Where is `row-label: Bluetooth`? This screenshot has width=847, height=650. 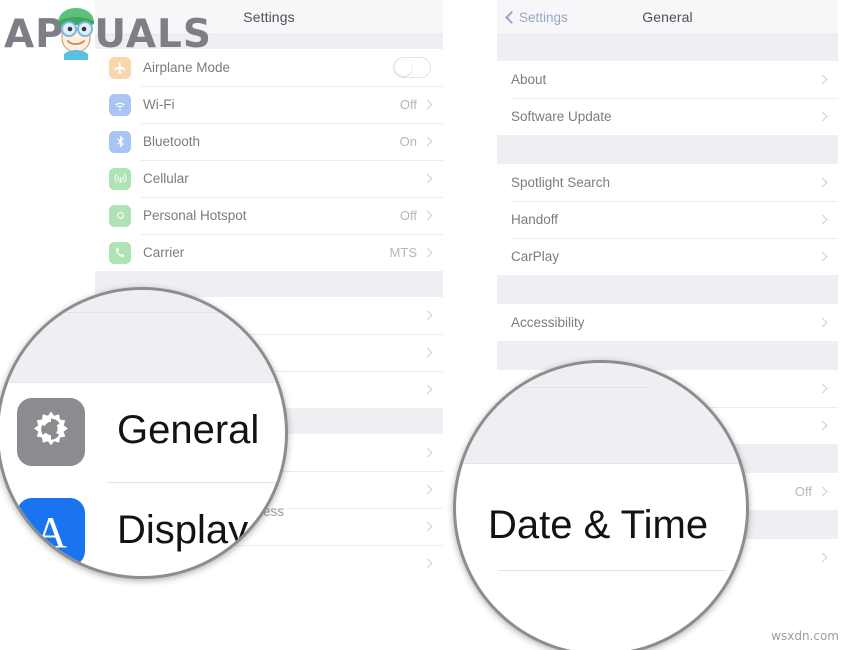
row-label: Bluetooth is located at coordinates (172, 141).